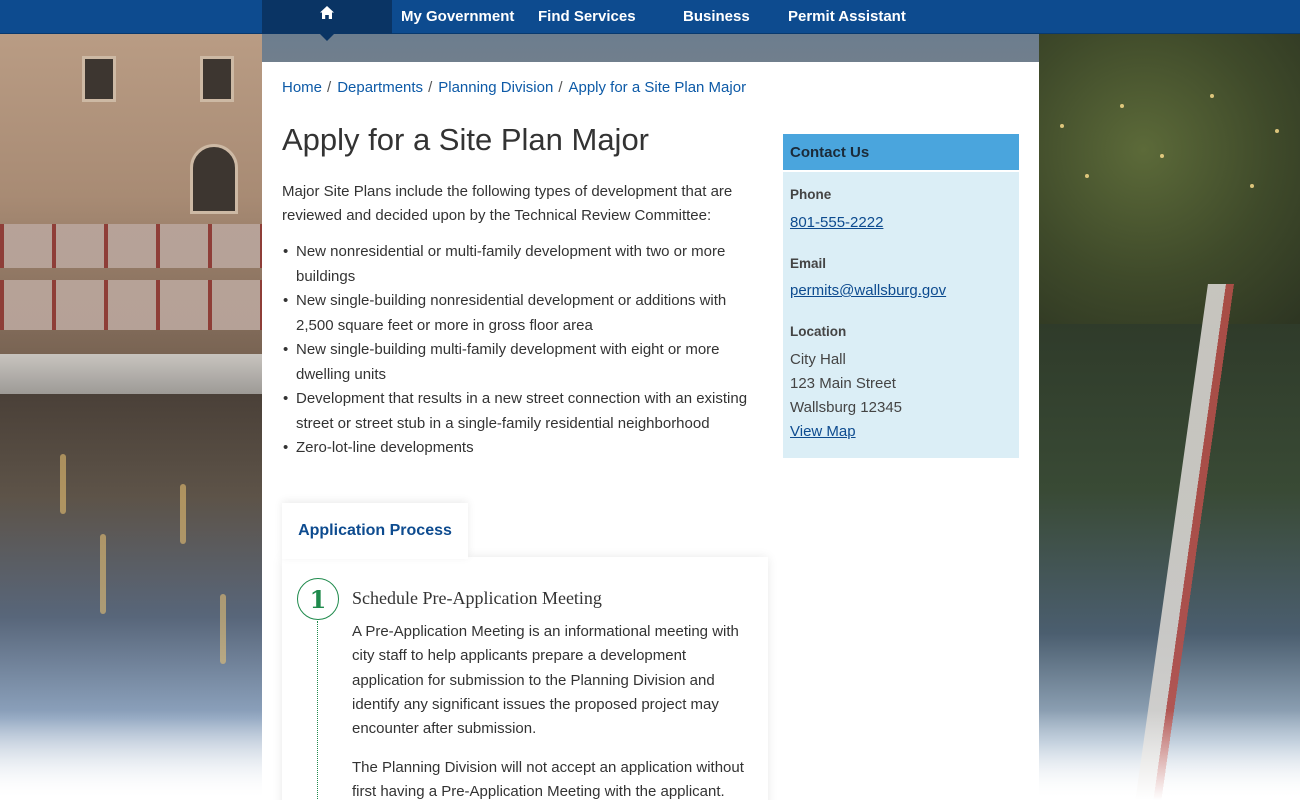  Describe the element at coordinates (811, 194) in the screenshot. I see `phone-label: Phone` at that location.